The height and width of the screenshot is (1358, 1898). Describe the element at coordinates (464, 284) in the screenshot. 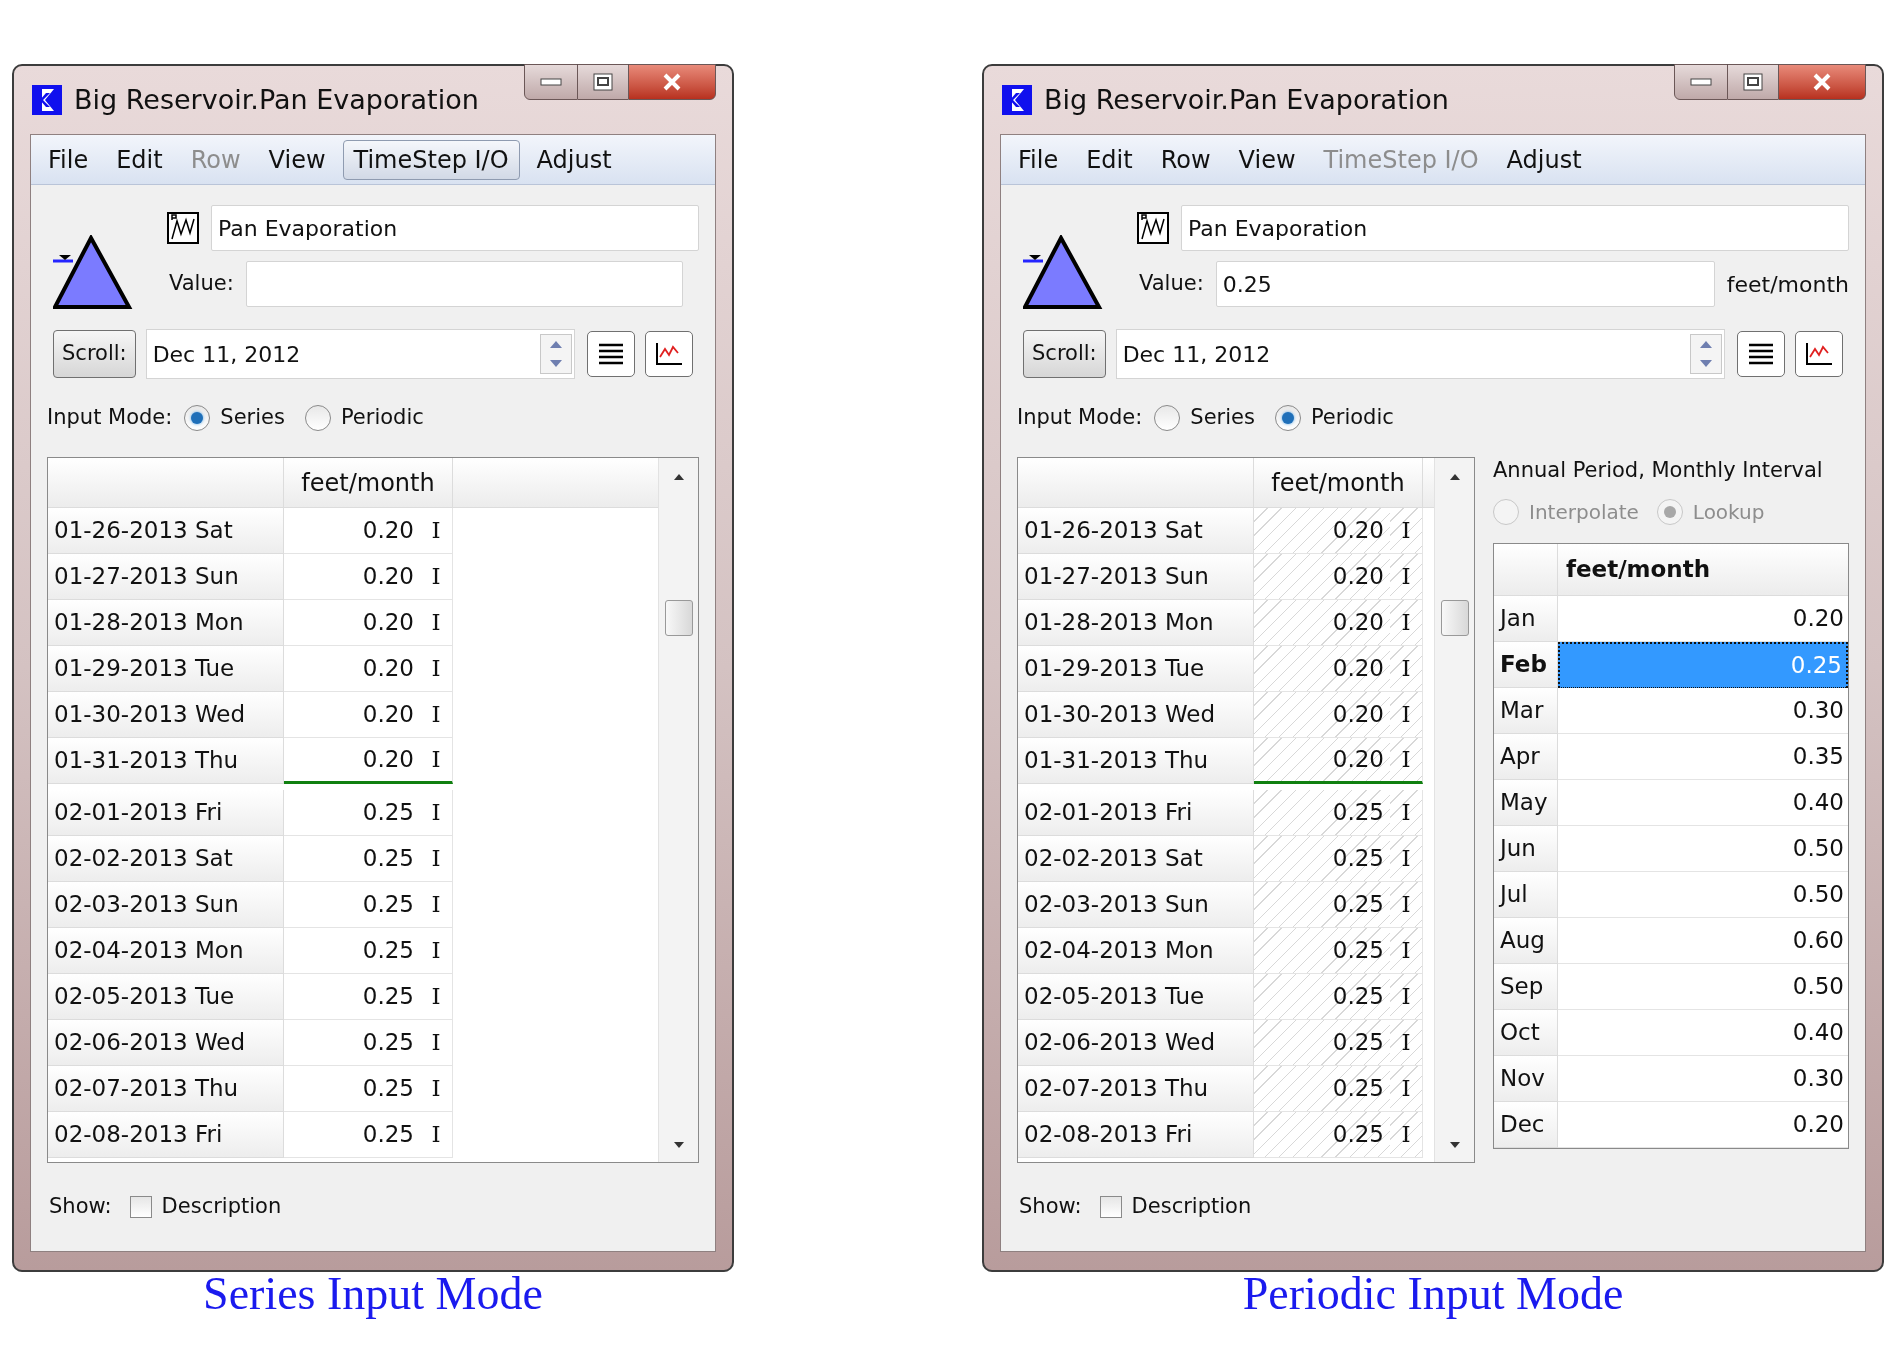

I see `value-field` at that location.